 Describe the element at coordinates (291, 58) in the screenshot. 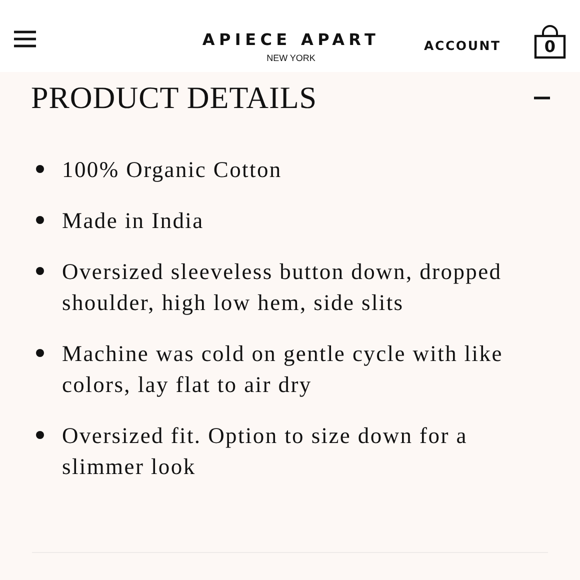

I see `brand-location: NEW YORK` at that location.